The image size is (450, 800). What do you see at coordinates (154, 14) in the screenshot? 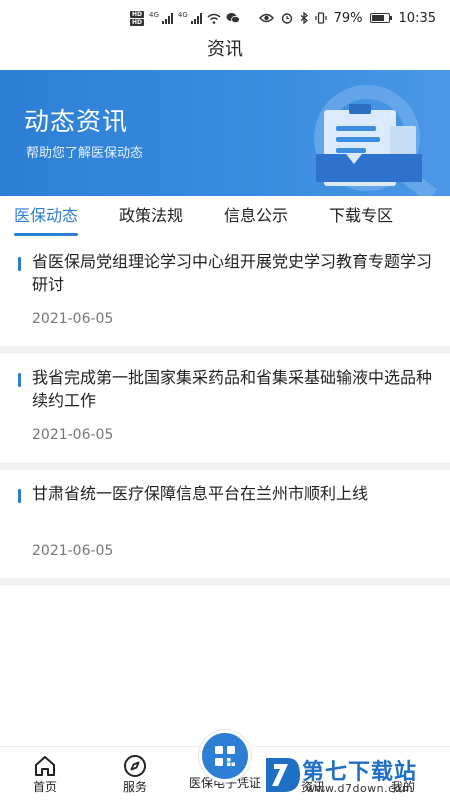
I see `network-type-1: 4G` at bounding box center [154, 14].